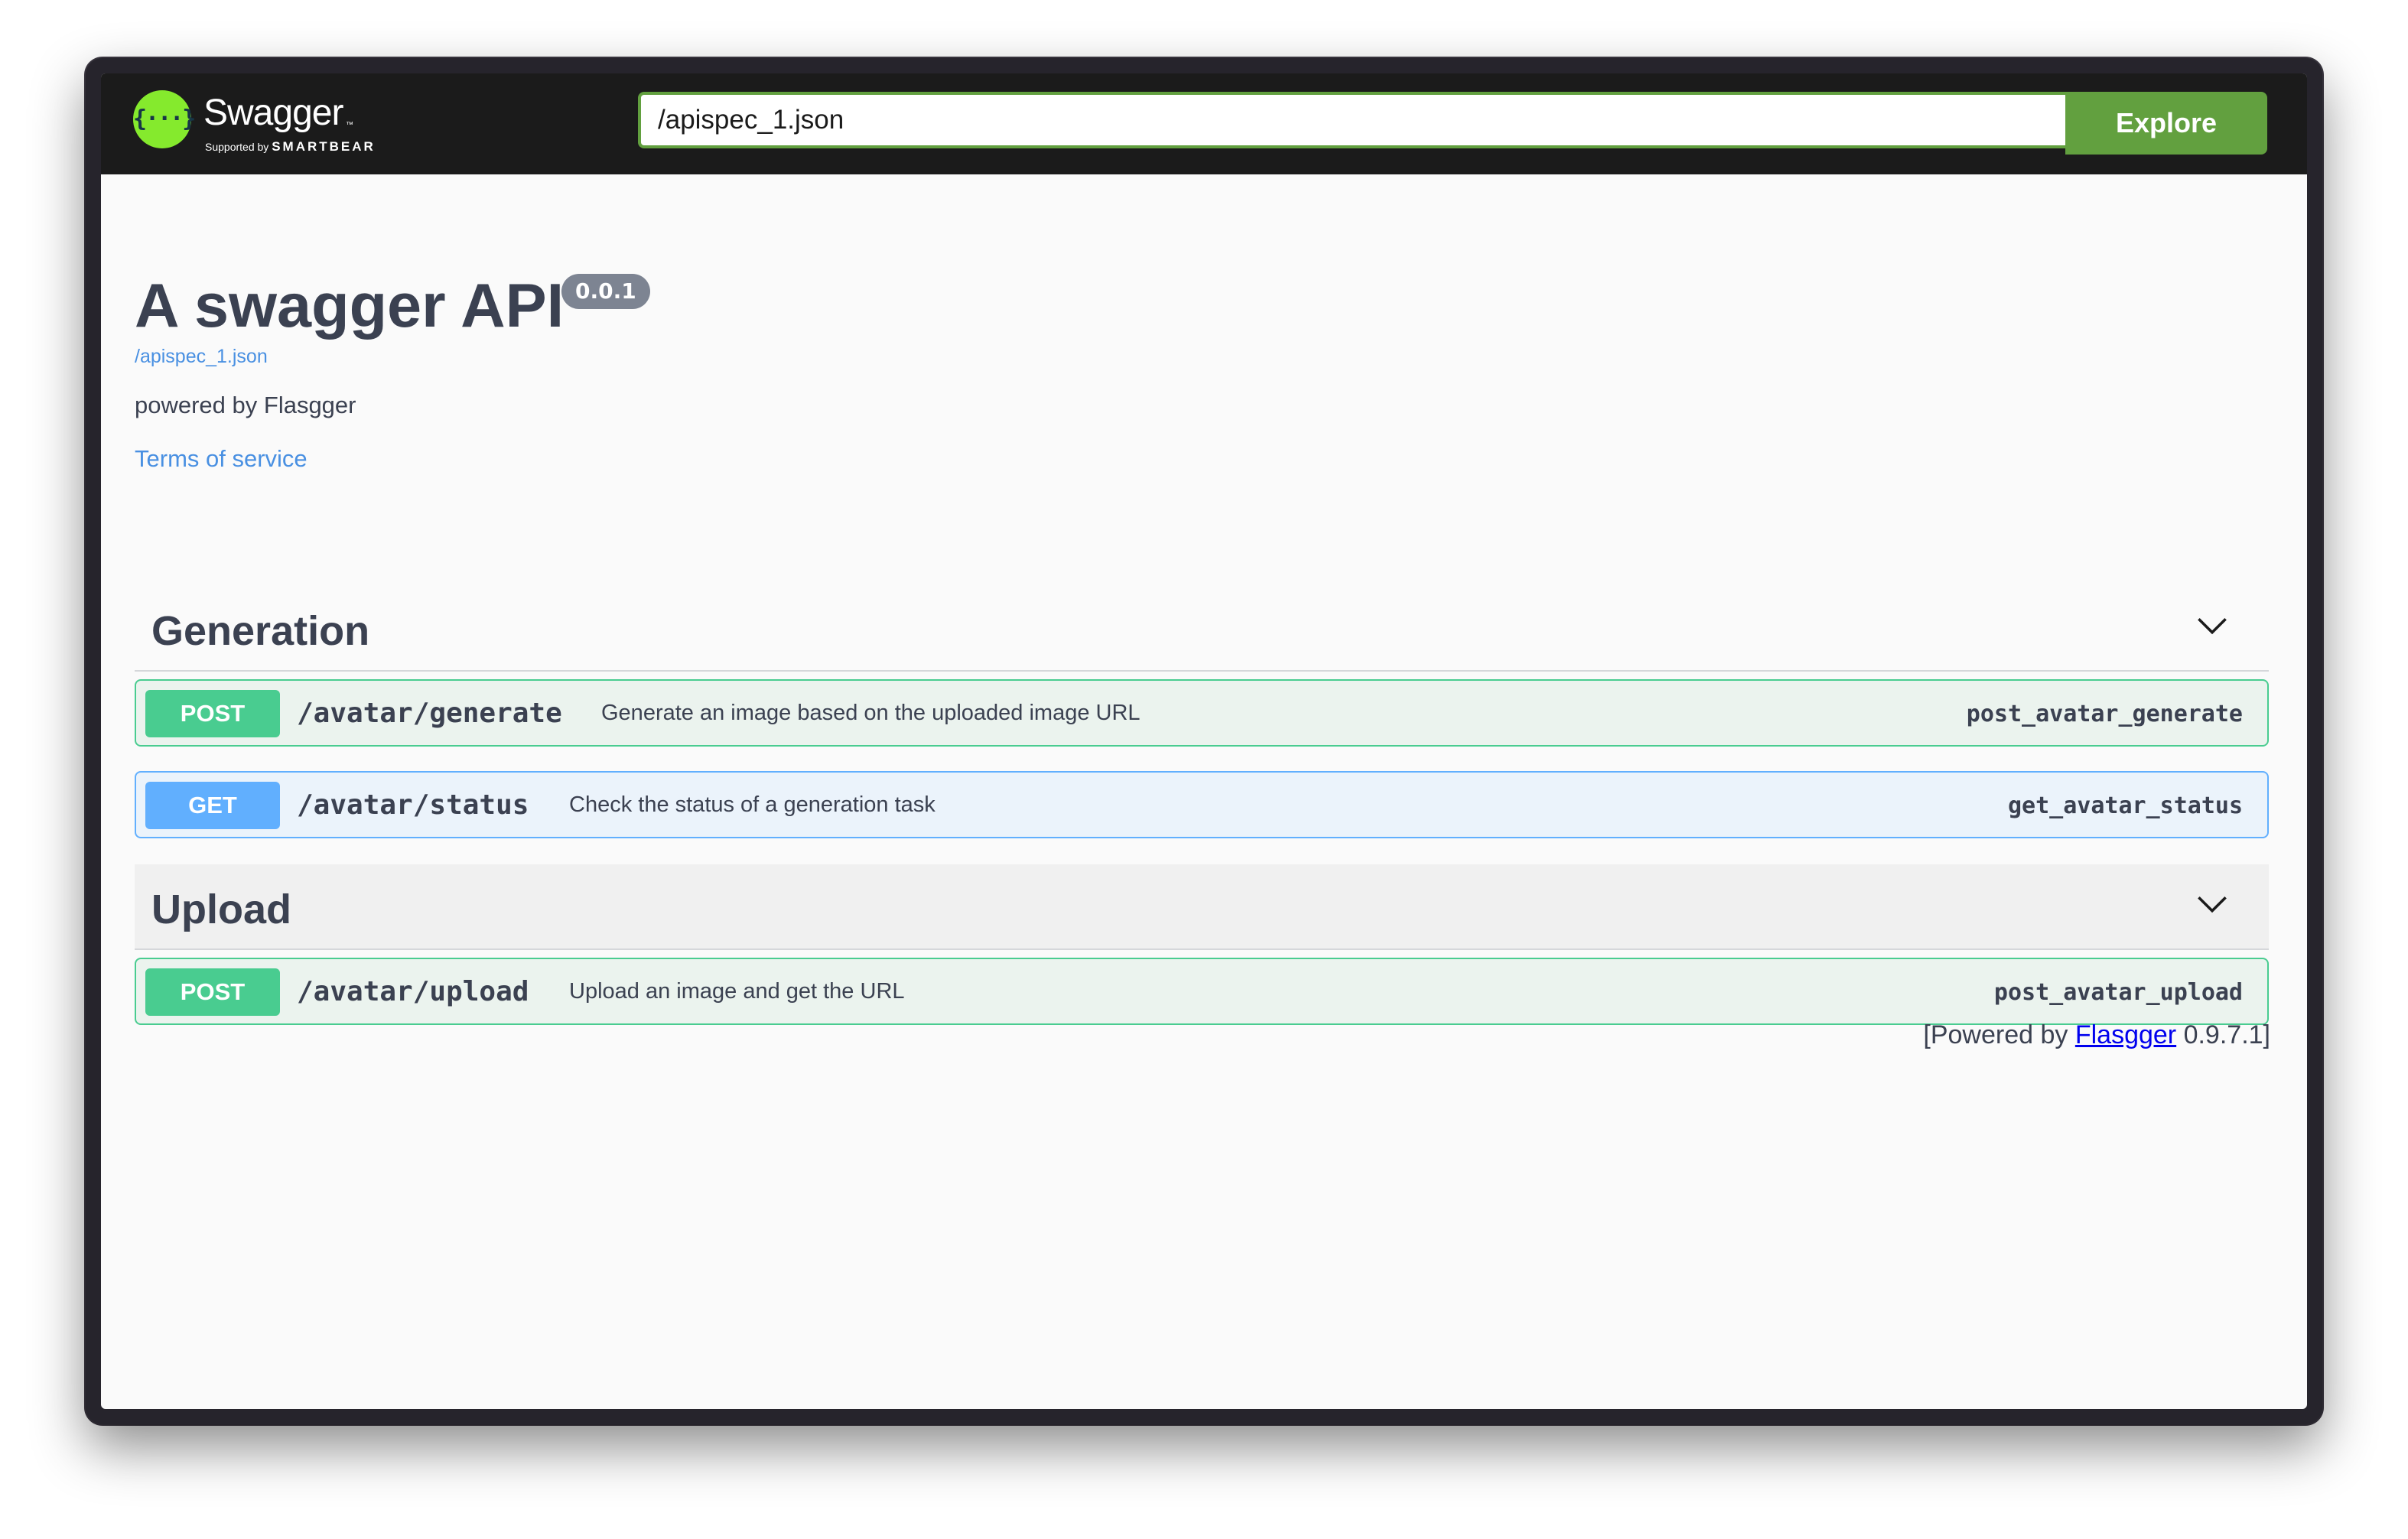  I want to click on operation-summary: Upload an image and get the URL, so click(737, 991).